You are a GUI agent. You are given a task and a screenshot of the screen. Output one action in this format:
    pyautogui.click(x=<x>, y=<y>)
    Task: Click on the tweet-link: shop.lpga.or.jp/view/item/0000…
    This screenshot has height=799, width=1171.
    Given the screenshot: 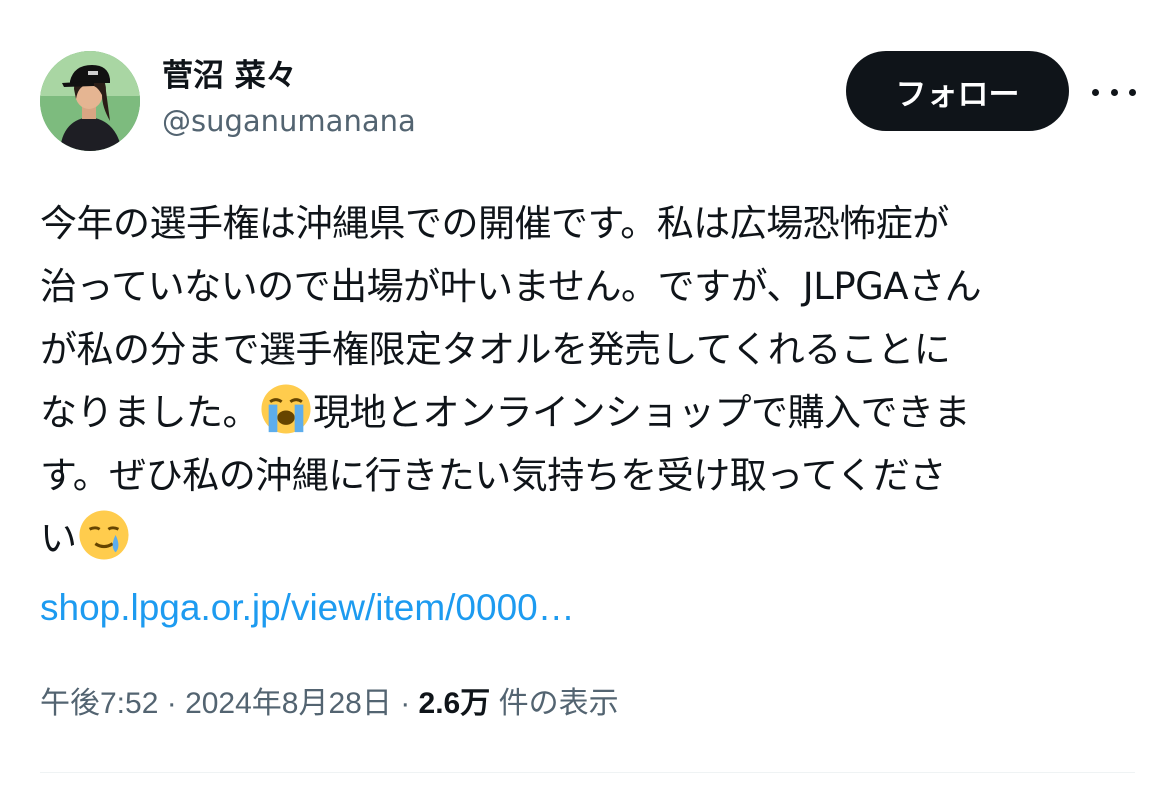 What is the action you would take?
    pyautogui.click(x=307, y=608)
    